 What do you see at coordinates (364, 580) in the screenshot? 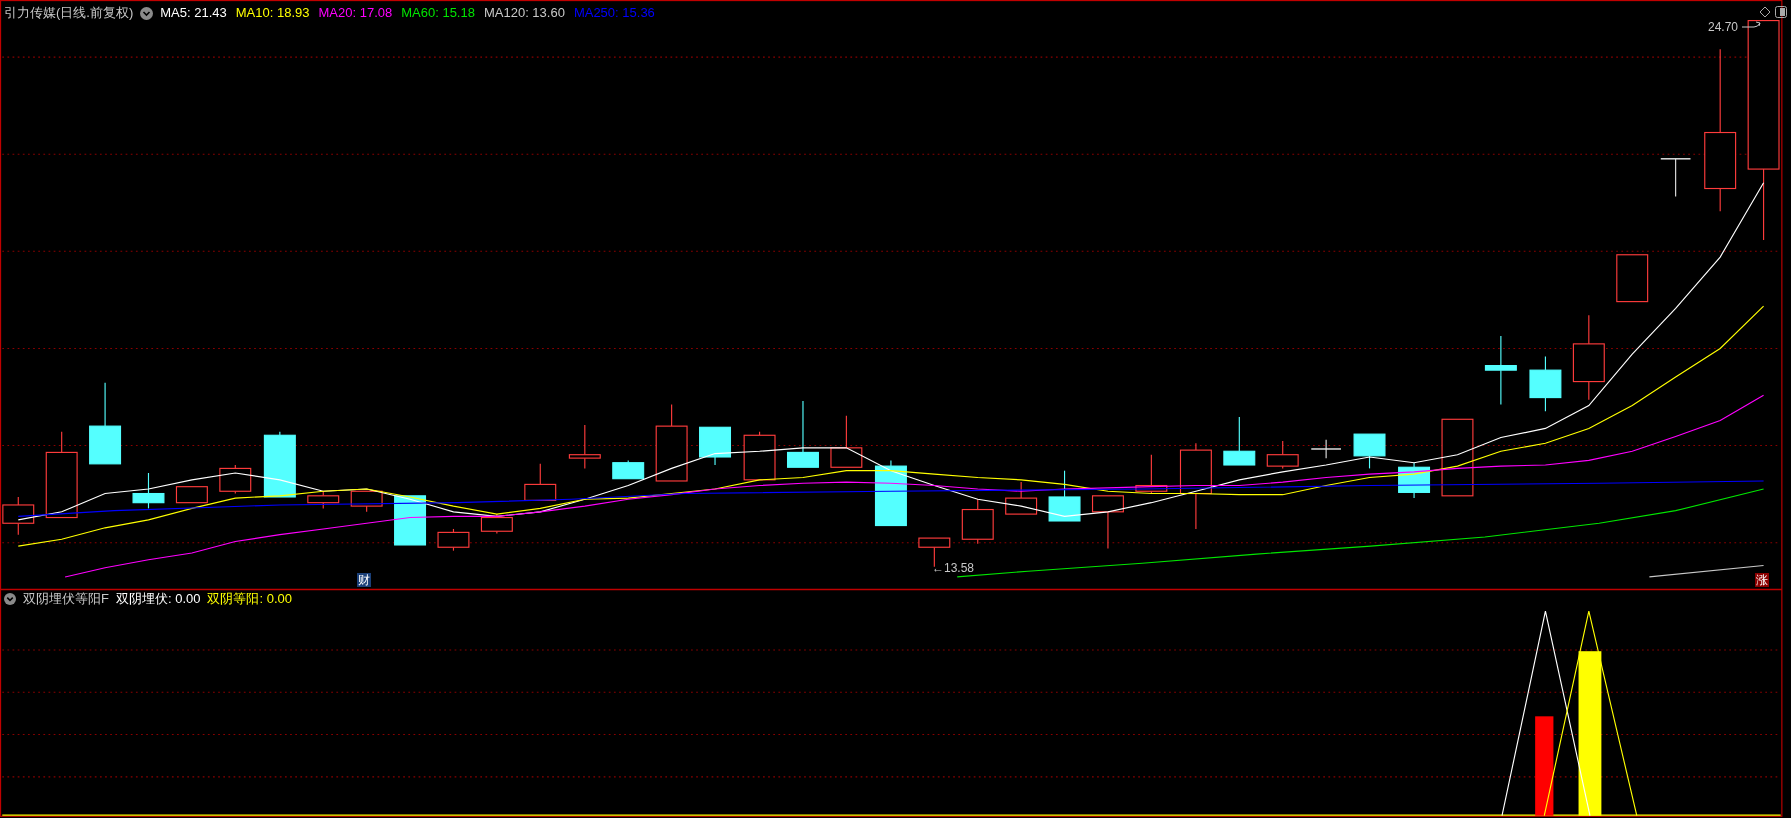
I see `financial-report-marker: 财` at bounding box center [364, 580].